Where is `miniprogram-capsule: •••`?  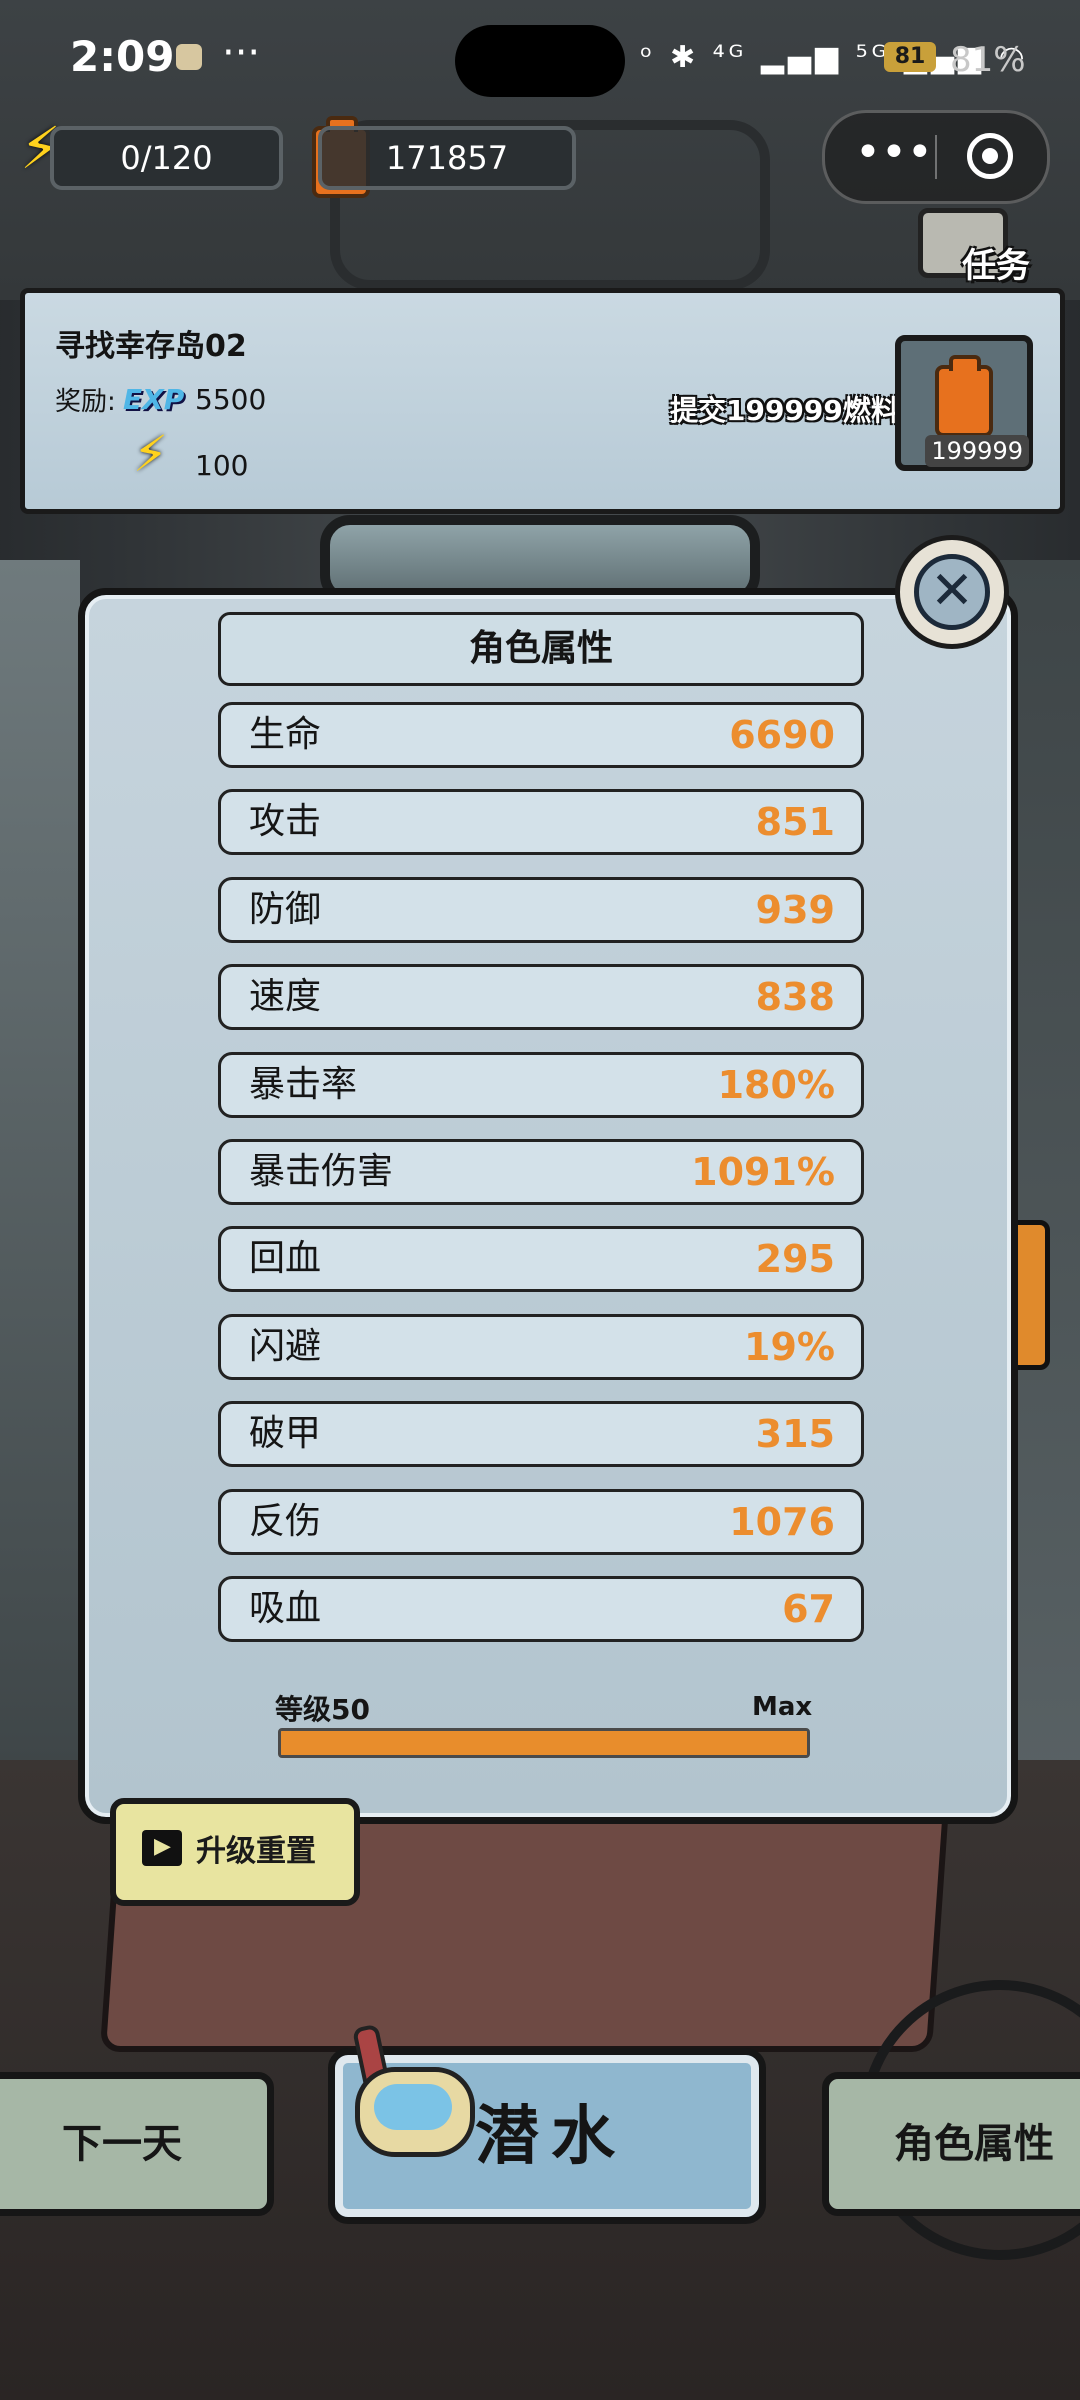 miniprogram-capsule: ••• is located at coordinates (936, 157).